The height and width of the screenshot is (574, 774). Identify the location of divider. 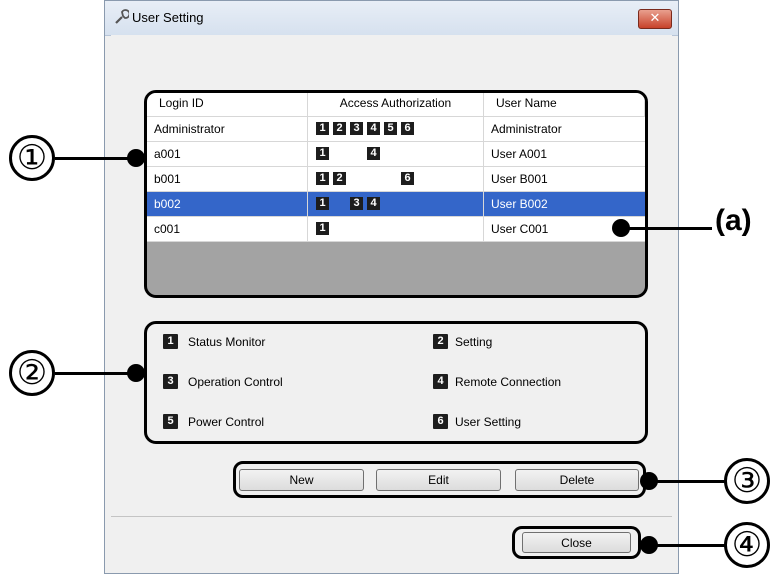
(391, 516).